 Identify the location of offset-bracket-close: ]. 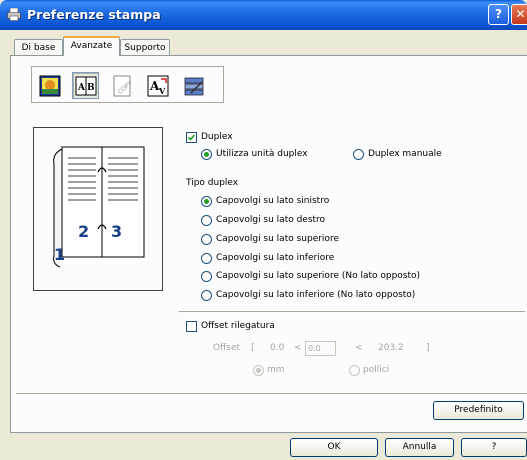
(428, 348).